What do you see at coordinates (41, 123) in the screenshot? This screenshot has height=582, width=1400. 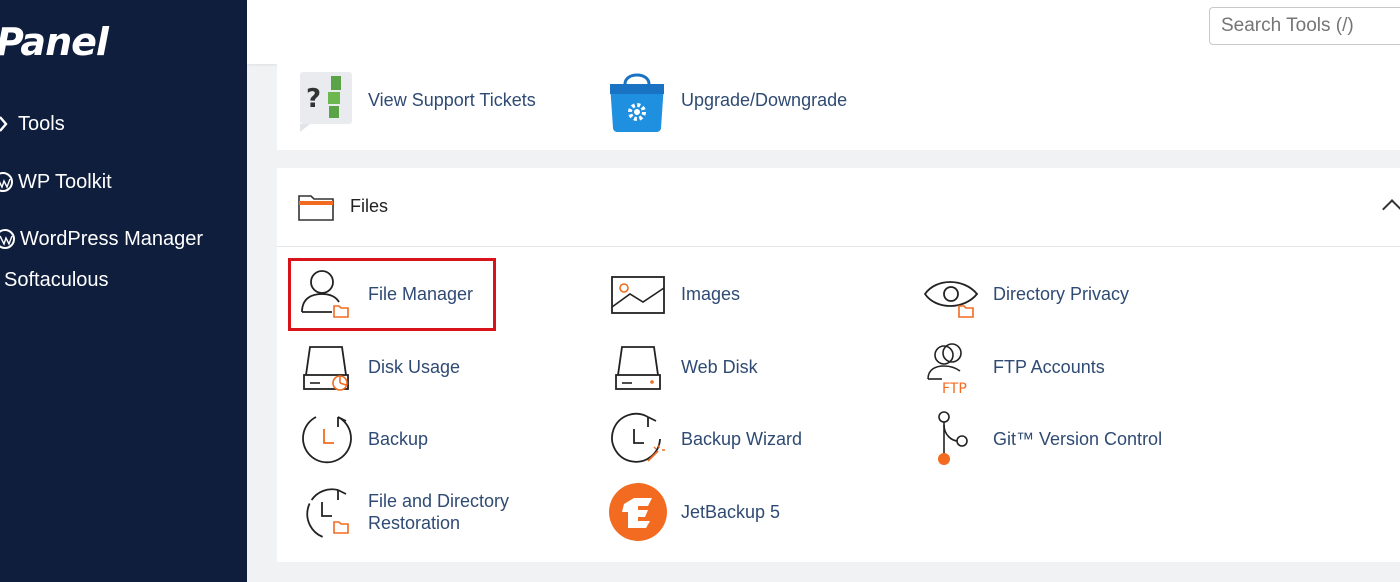 I see `sidebar-item-label: Tools` at bounding box center [41, 123].